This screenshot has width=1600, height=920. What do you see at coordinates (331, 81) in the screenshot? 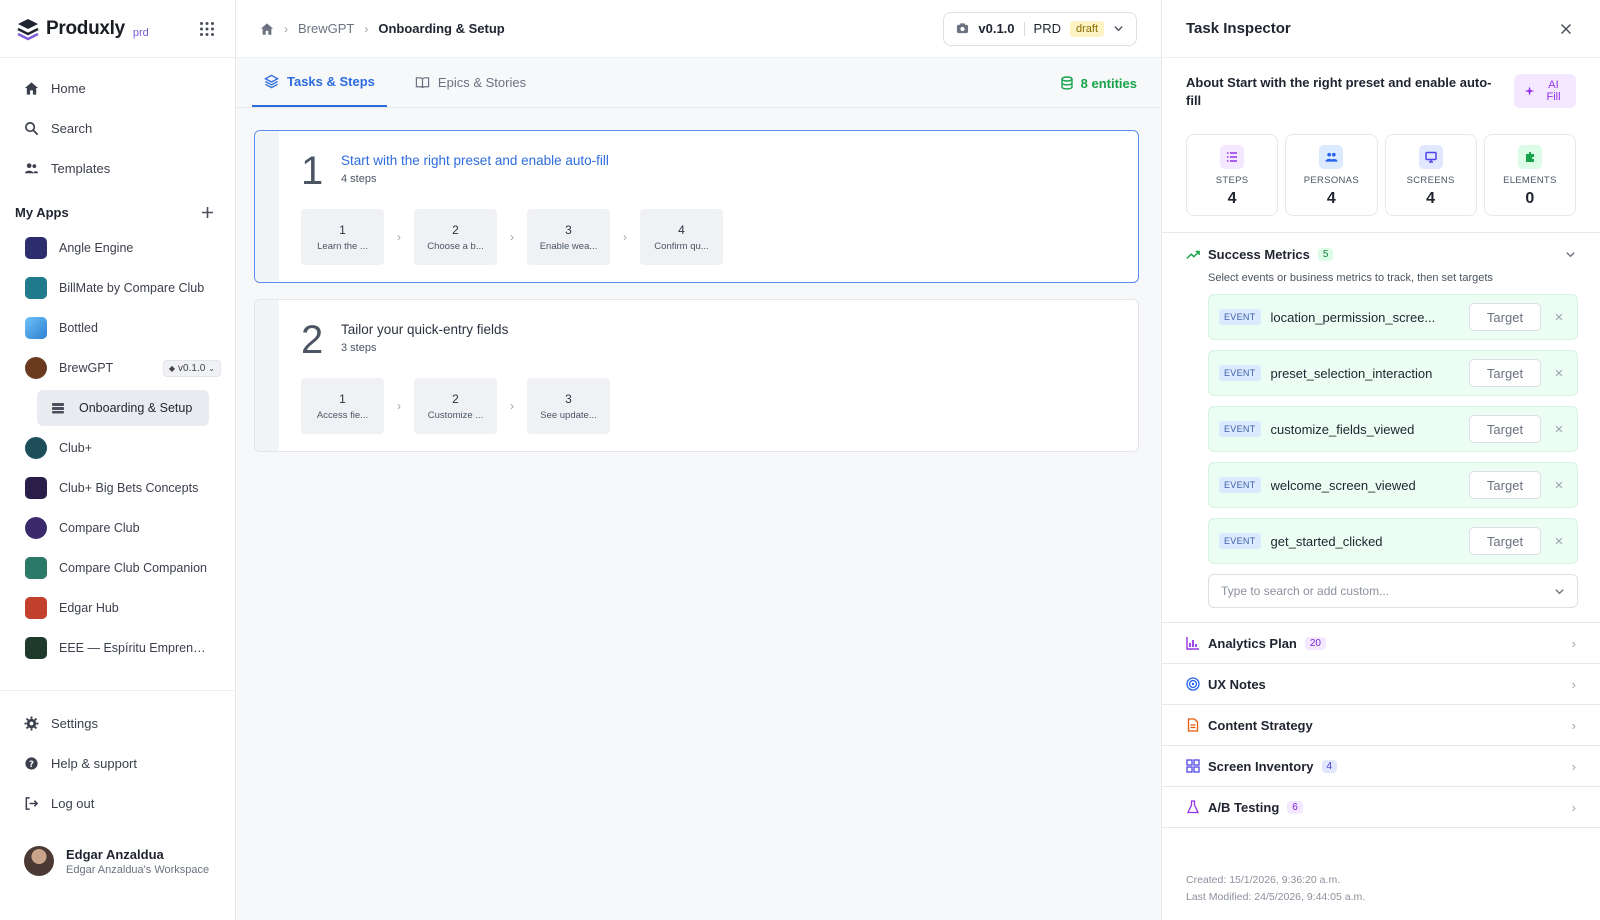
I see `tab-label: Tasks & Steps` at bounding box center [331, 81].